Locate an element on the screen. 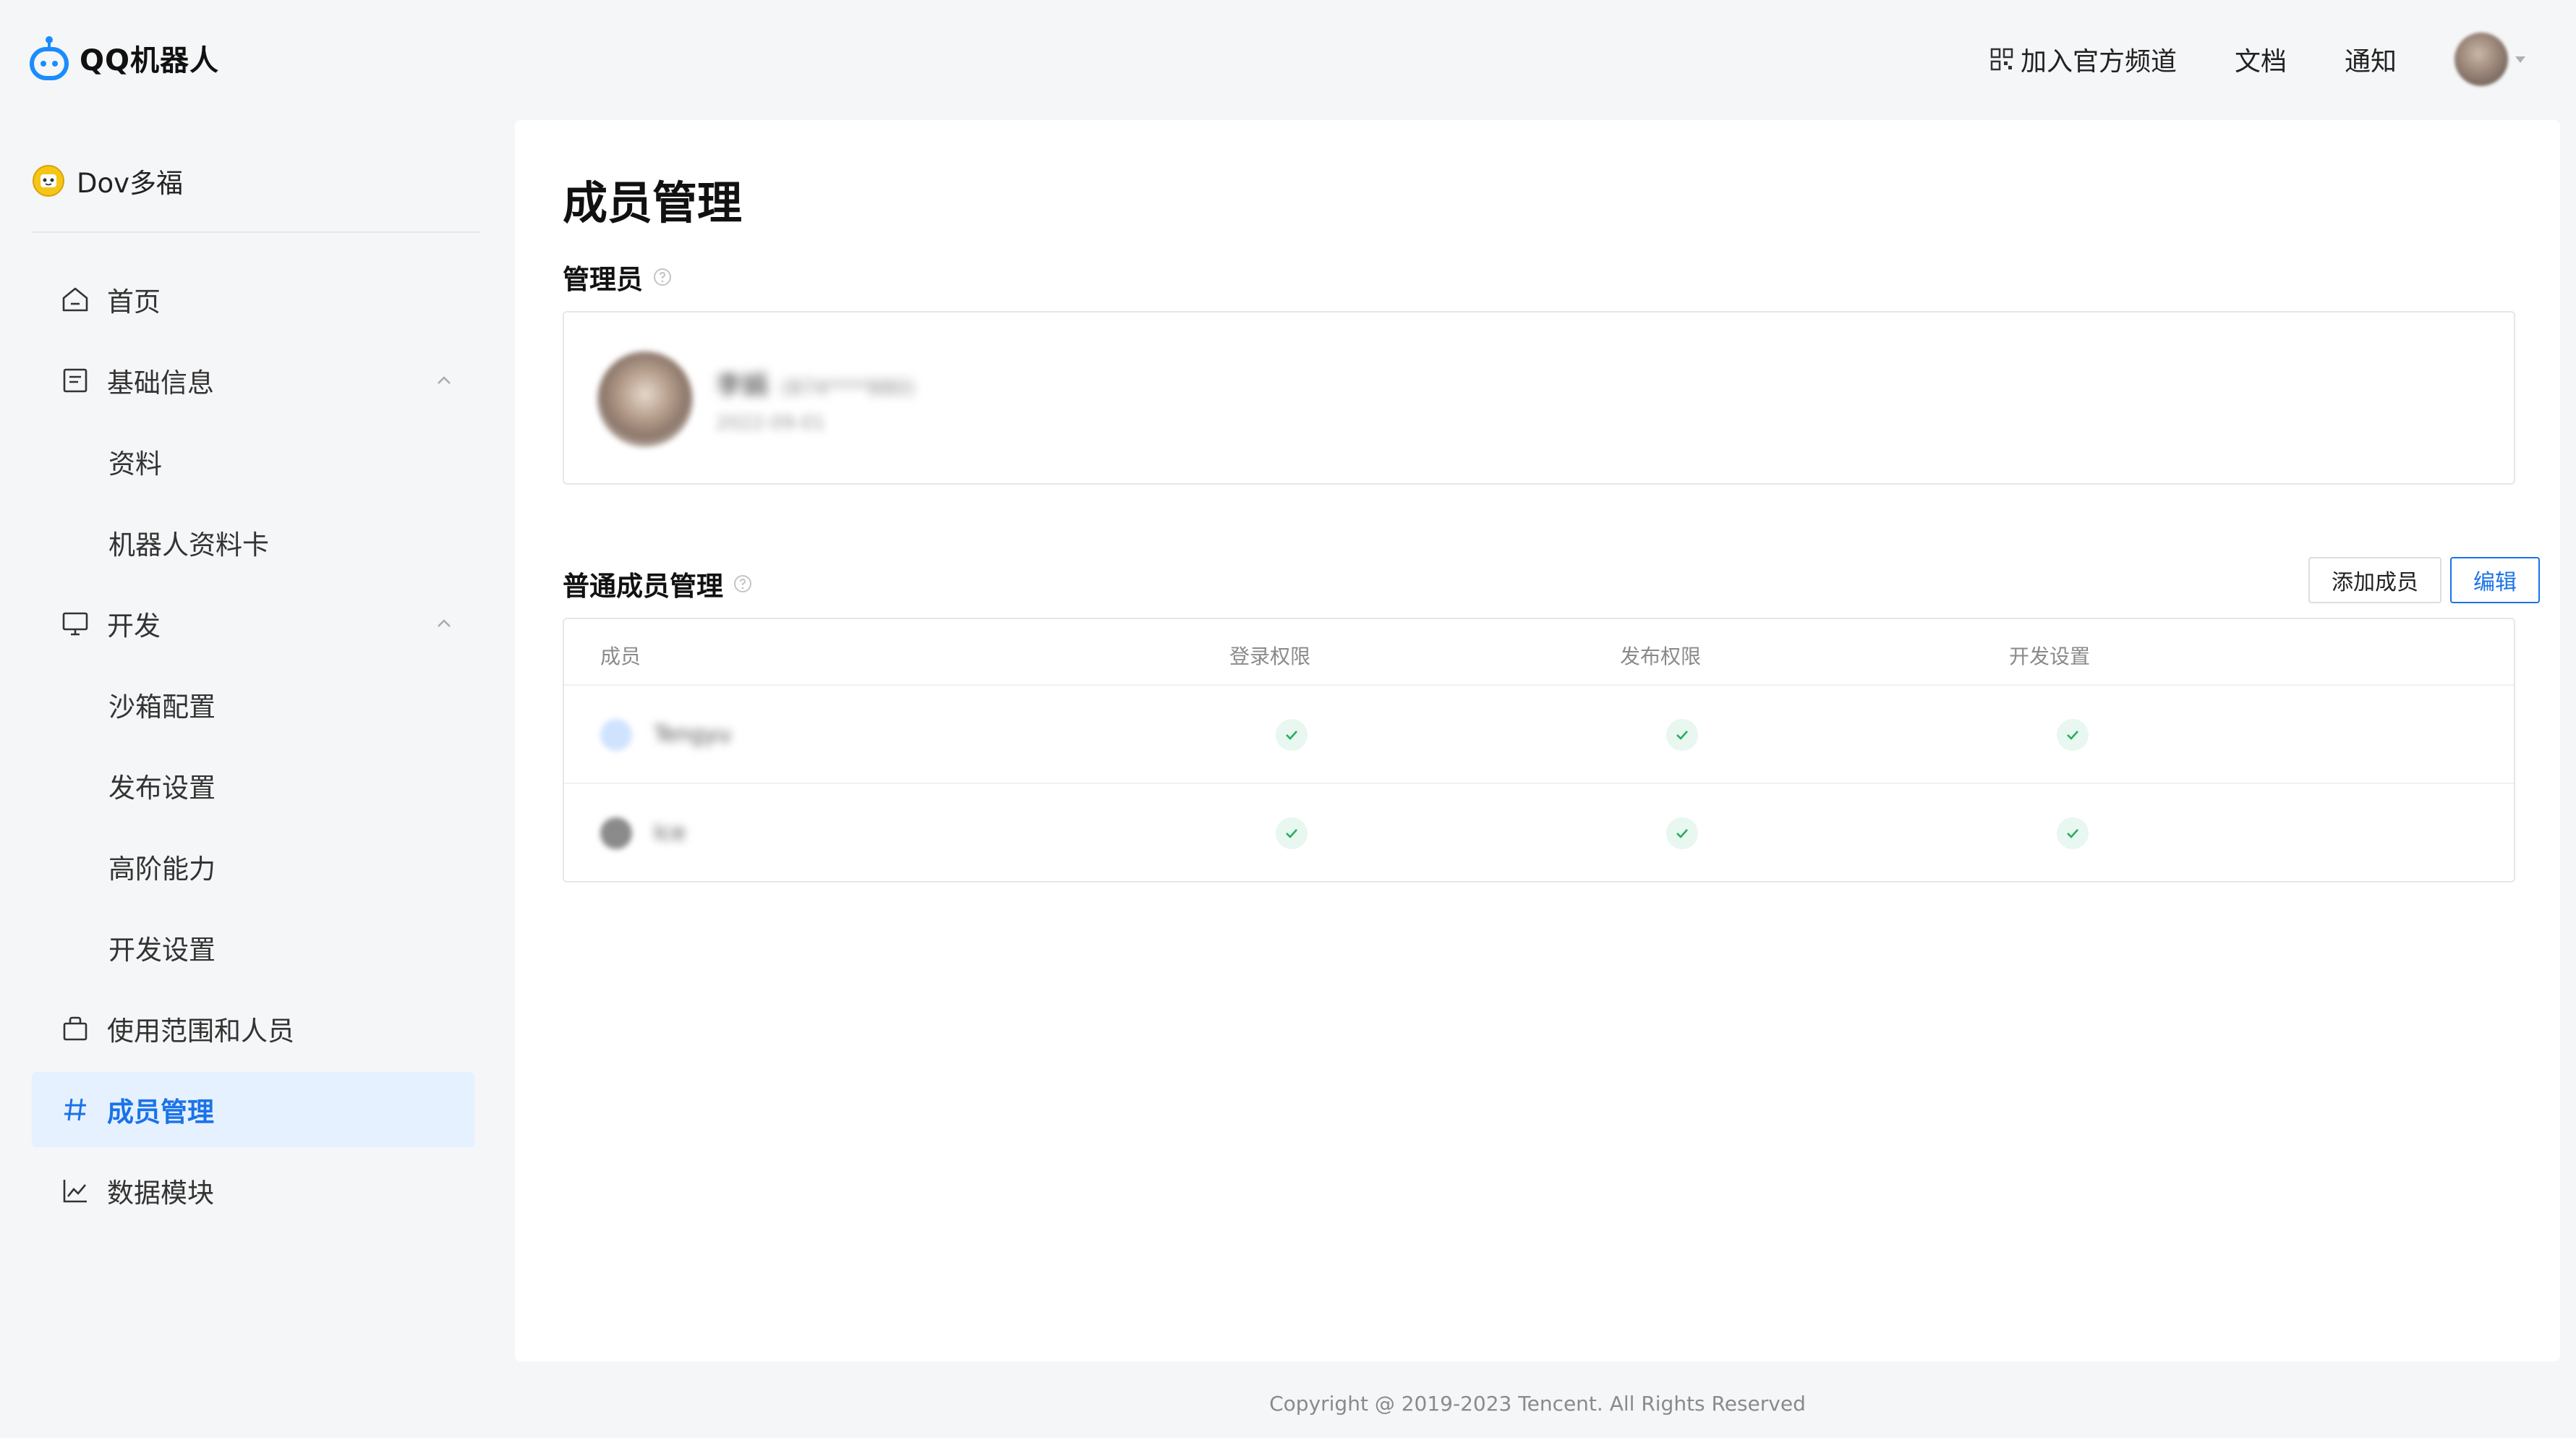 The height and width of the screenshot is (1438, 2576). docs-link: 文档 is located at coordinates (2261, 59).